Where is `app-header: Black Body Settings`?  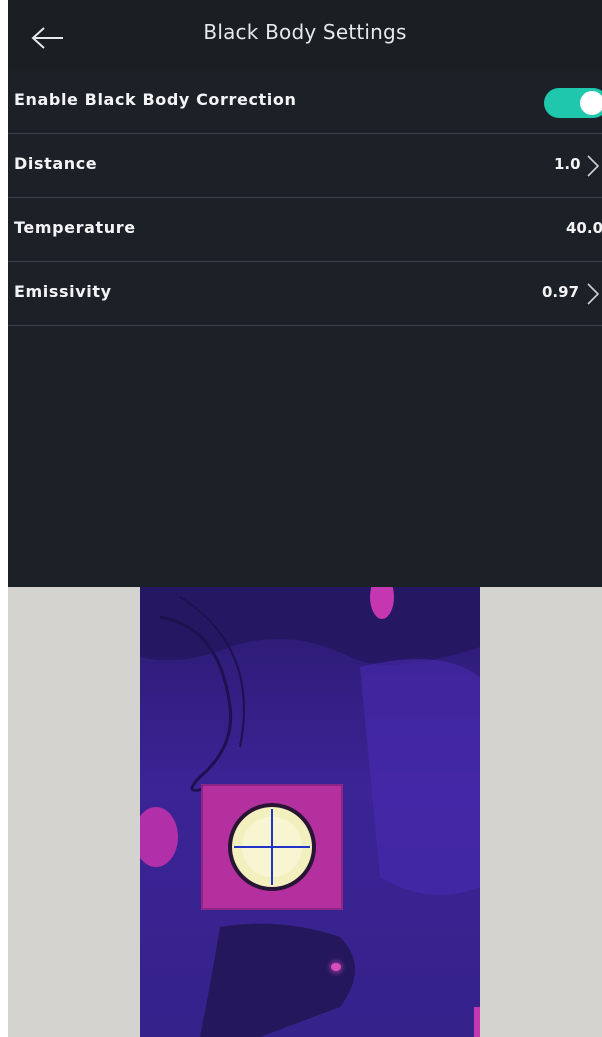
app-header: Black Body Settings is located at coordinates (305, 35).